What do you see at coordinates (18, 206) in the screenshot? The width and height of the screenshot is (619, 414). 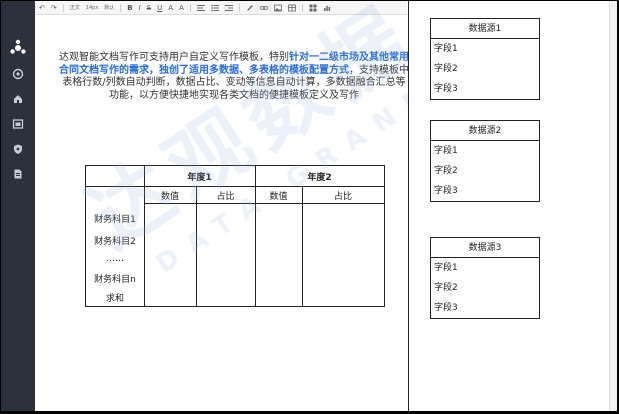 I see `sidebar` at bounding box center [18, 206].